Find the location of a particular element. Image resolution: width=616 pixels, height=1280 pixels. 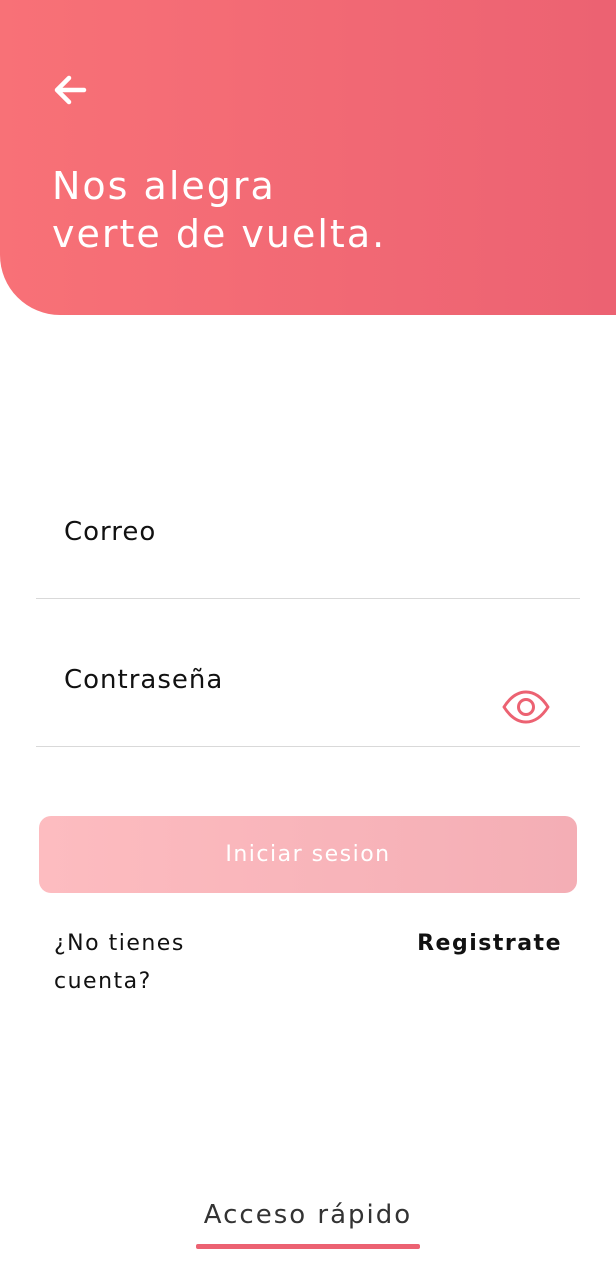

password-input is located at coordinates (308, 696).